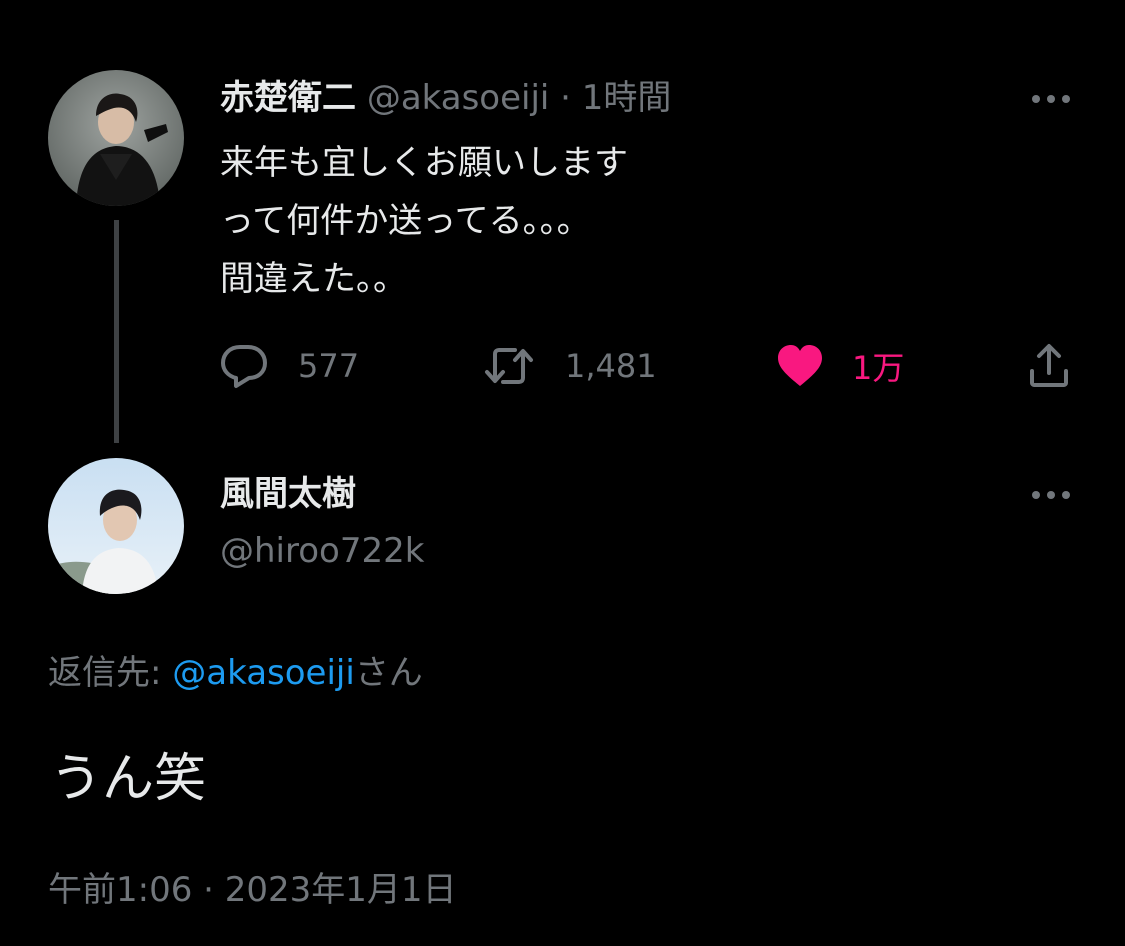 This screenshot has width=1125, height=946. Describe the element at coordinates (110, 673) in the screenshot. I see `reply-to-label: 返信先:` at that location.